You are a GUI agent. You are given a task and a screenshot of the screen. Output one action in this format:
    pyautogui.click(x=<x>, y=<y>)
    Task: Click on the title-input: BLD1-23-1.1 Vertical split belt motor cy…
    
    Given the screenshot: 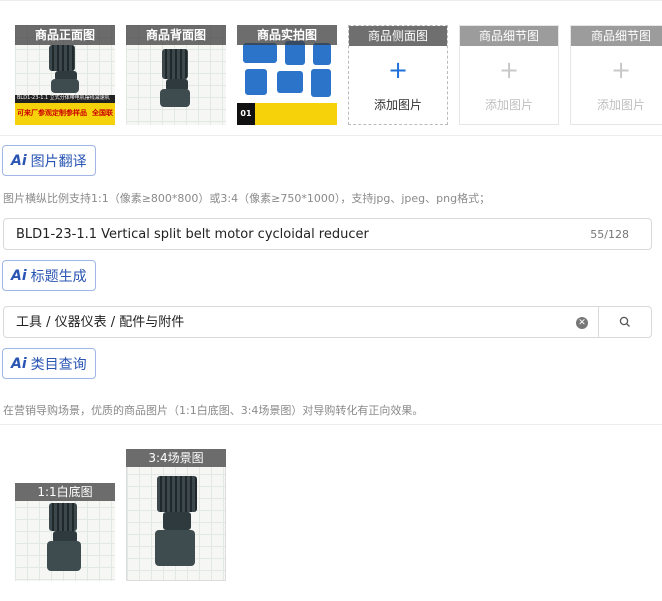 What is the action you would take?
    pyautogui.click(x=327, y=234)
    